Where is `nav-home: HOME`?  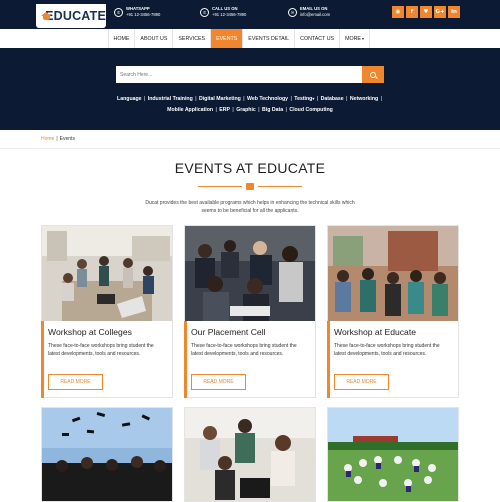
nav-home: HOME is located at coordinates (121, 38).